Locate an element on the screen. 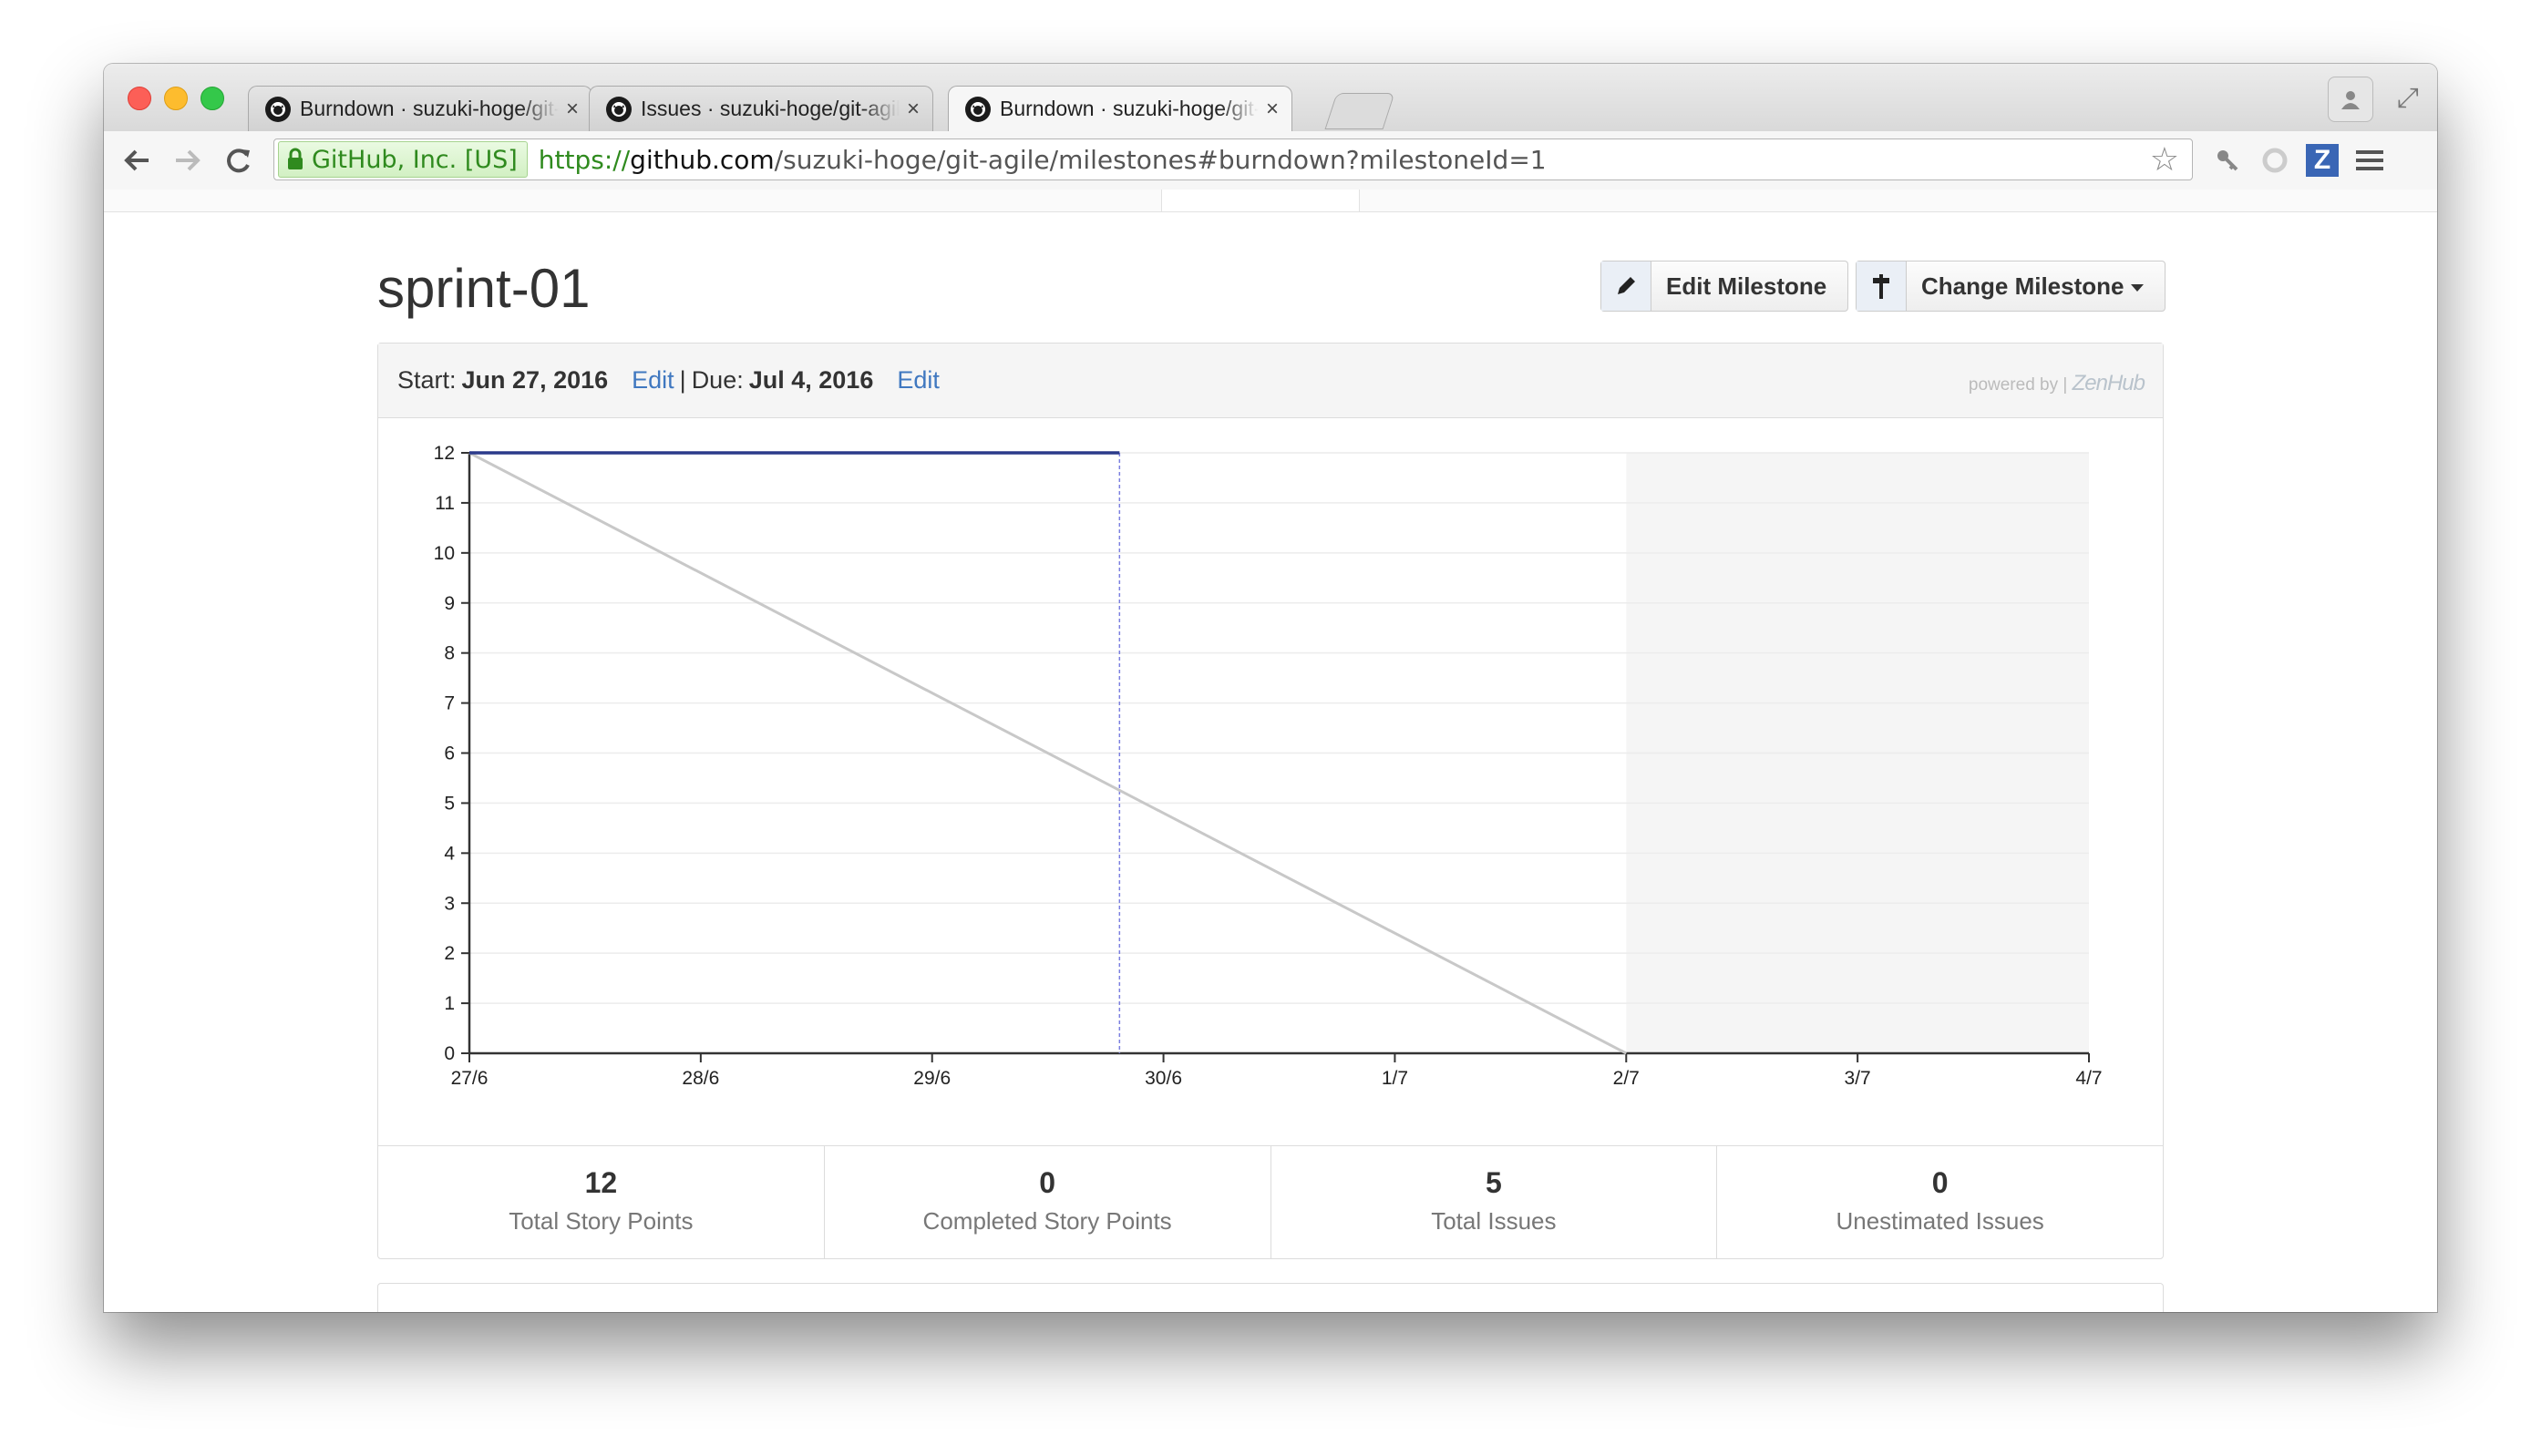 The width and height of the screenshot is (2541, 1456). stat-label: Completed Story Points is located at coordinates (1047, 1221).